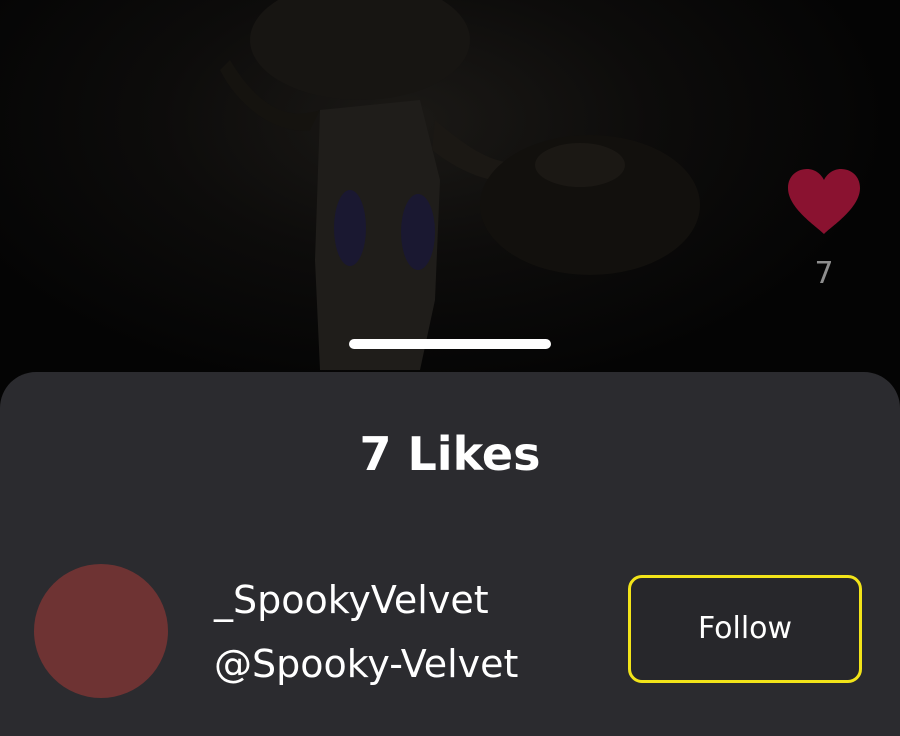 This screenshot has height=736, width=900. I want to click on heart-icon, so click(824, 202).